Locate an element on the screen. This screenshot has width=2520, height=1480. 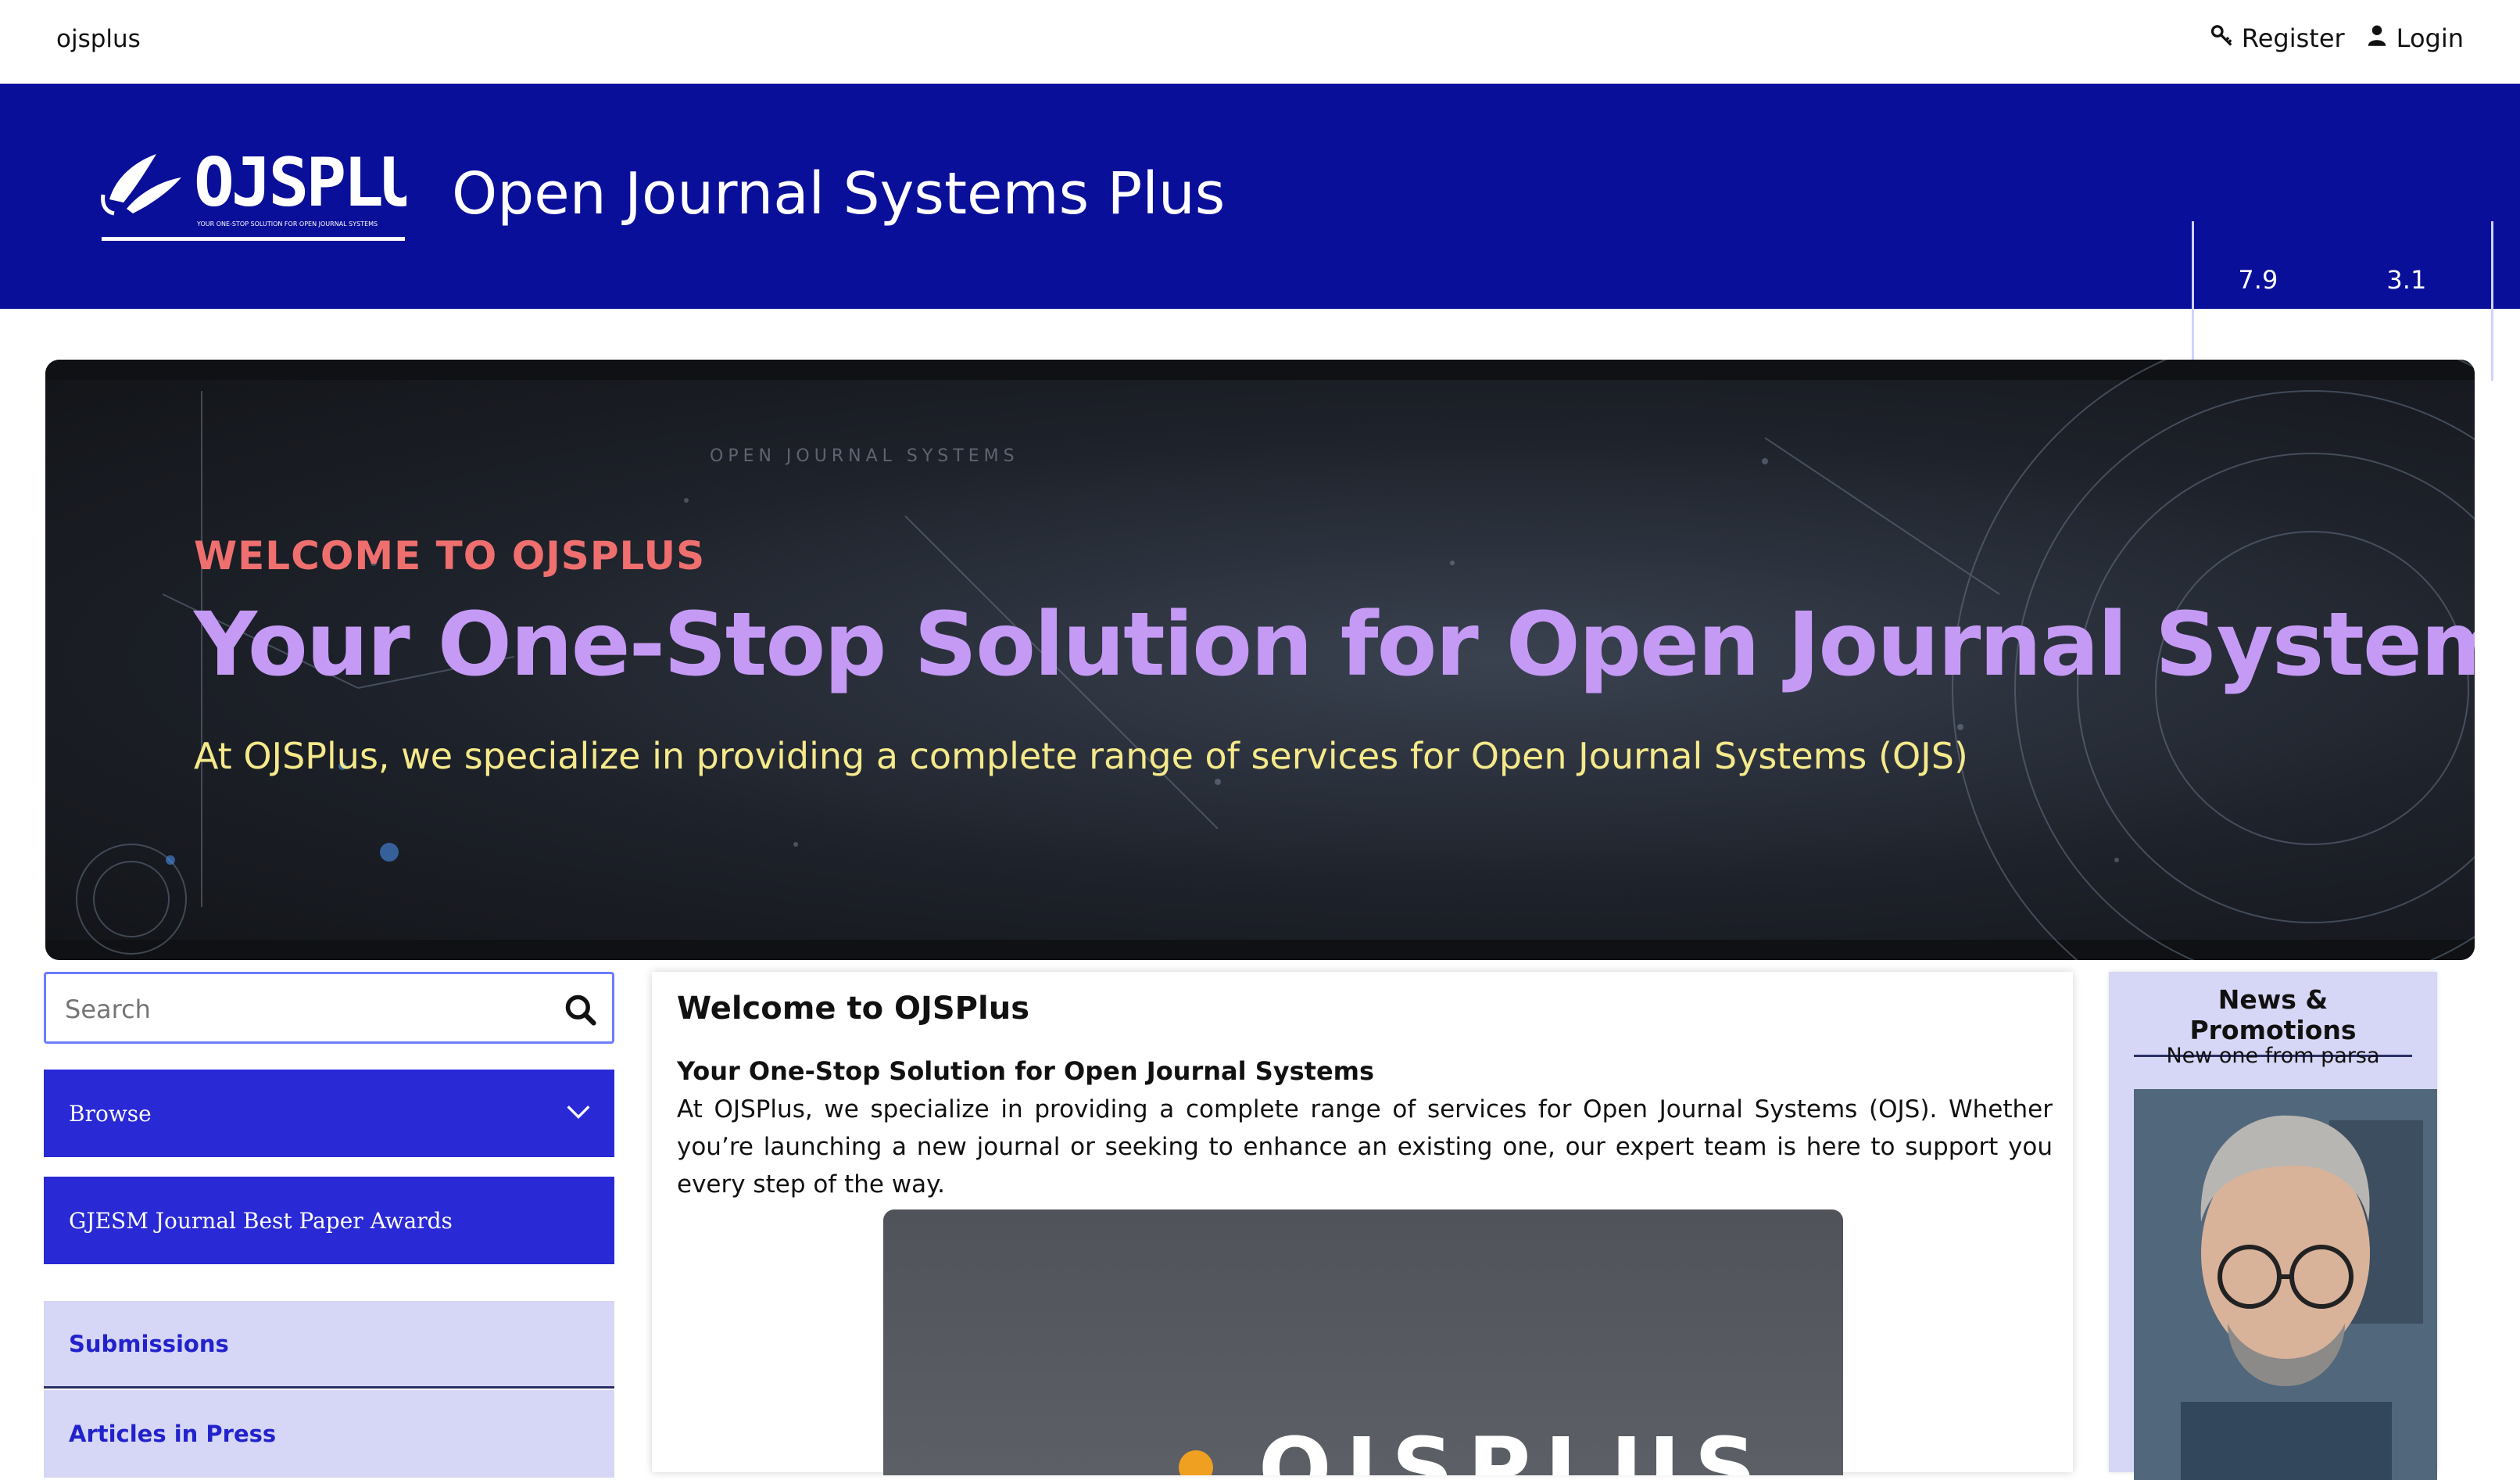
metric-citescore: 7.9 CiteScore is located at coordinates (2258, 301).